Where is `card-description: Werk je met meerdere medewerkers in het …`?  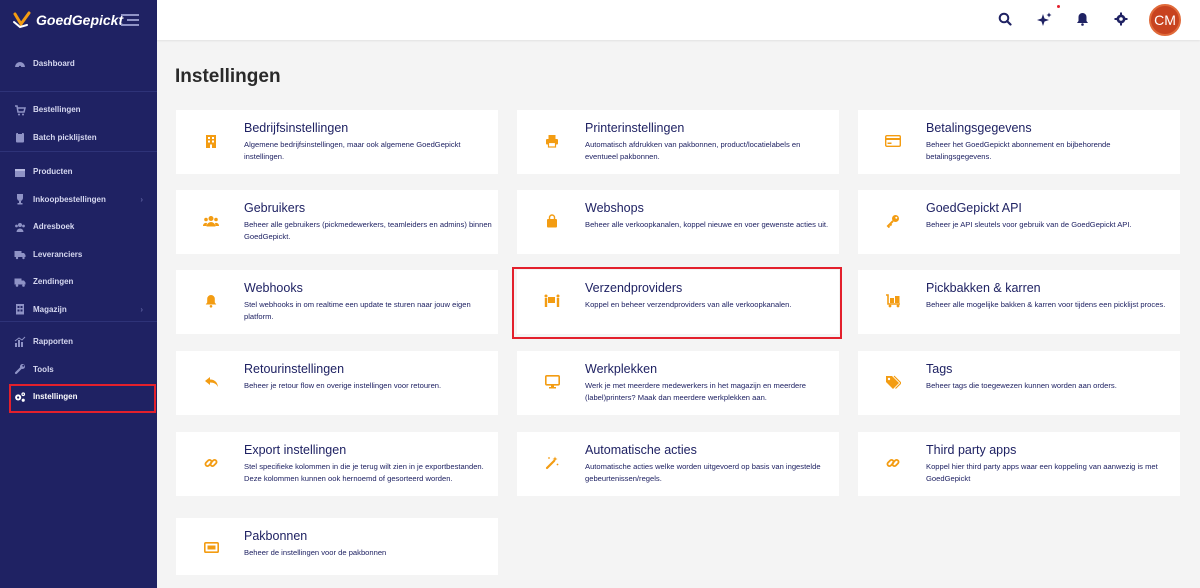 card-description: Werk je met meerdere medewerkers in het … is located at coordinates (696, 391).